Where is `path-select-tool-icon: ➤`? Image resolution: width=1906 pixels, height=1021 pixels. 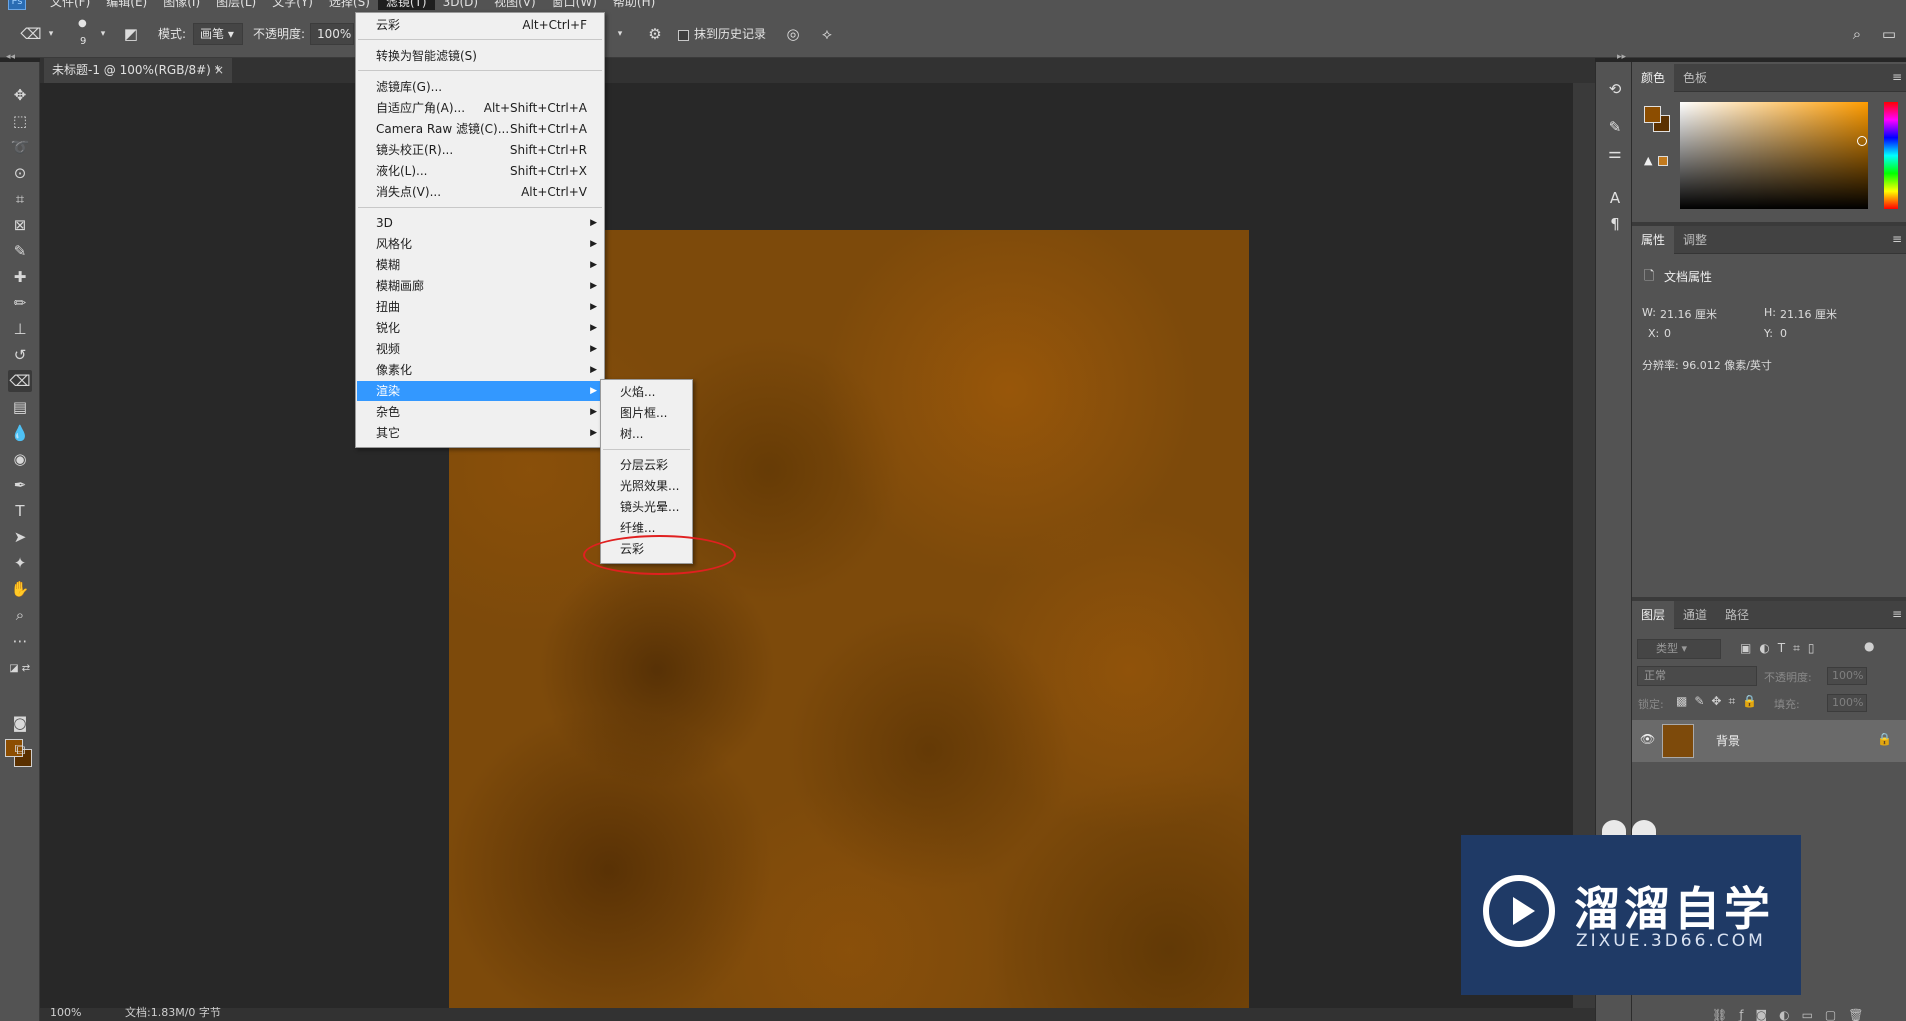 path-select-tool-icon: ➤ is located at coordinates (20, 537).